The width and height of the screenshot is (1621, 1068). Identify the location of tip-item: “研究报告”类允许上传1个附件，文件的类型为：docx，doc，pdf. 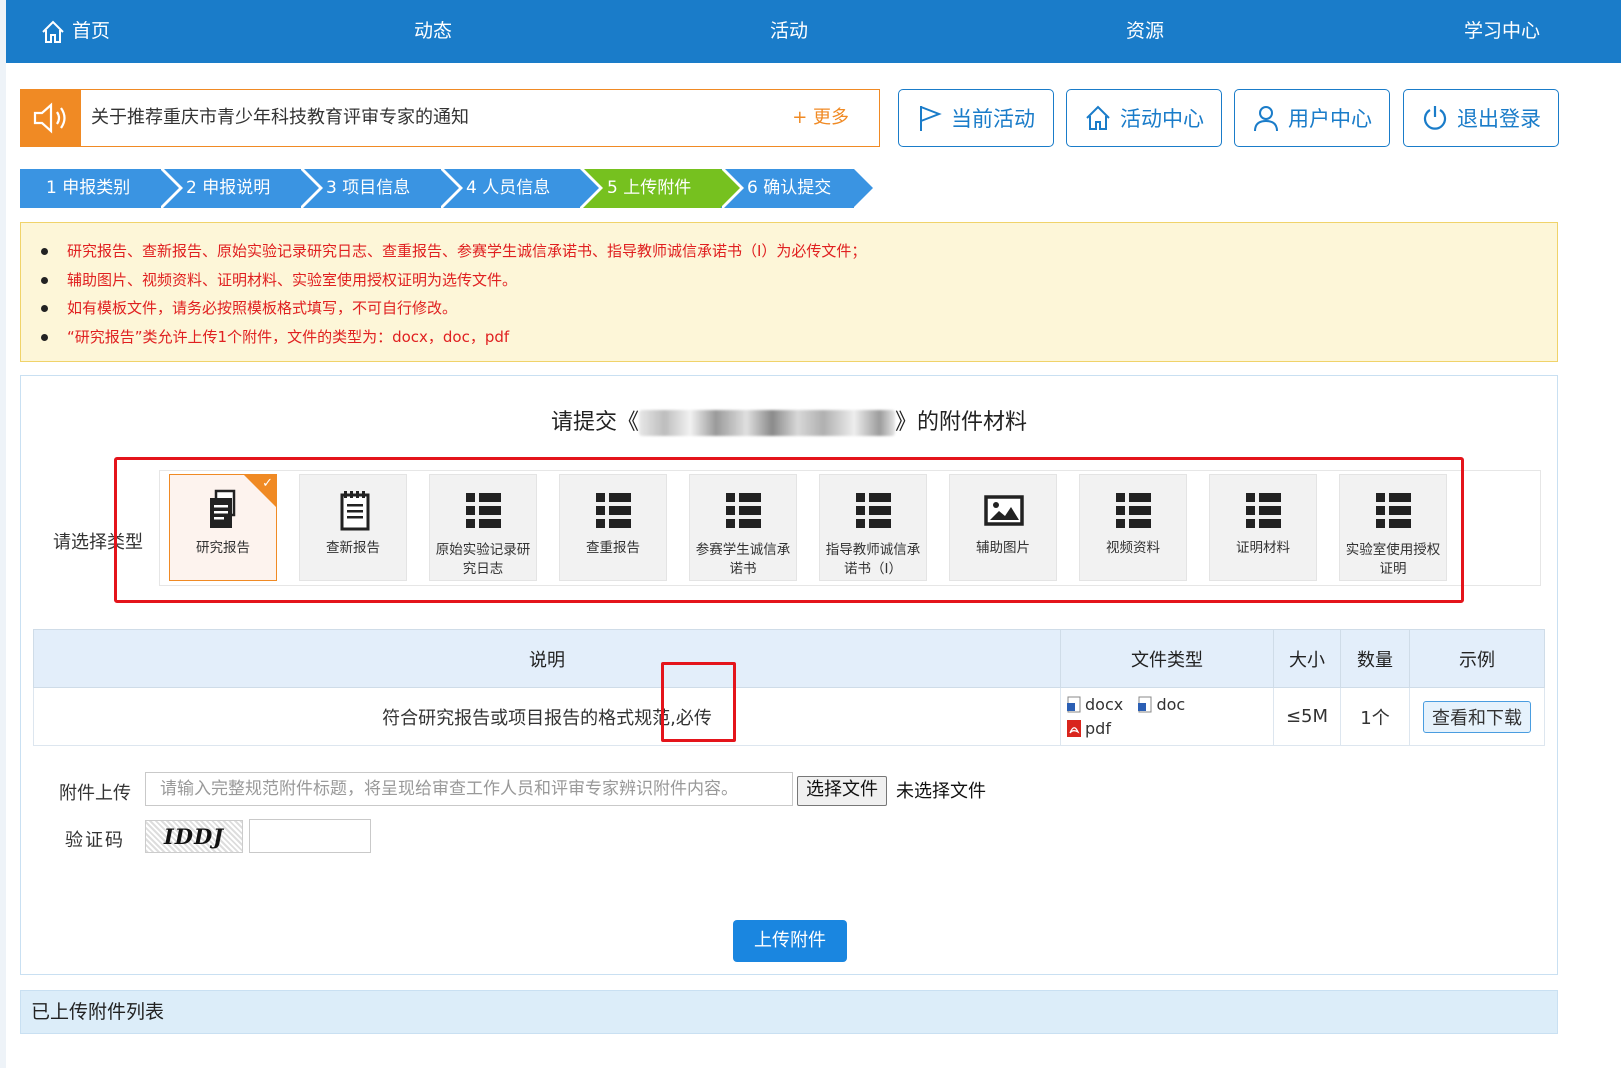
(799, 337).